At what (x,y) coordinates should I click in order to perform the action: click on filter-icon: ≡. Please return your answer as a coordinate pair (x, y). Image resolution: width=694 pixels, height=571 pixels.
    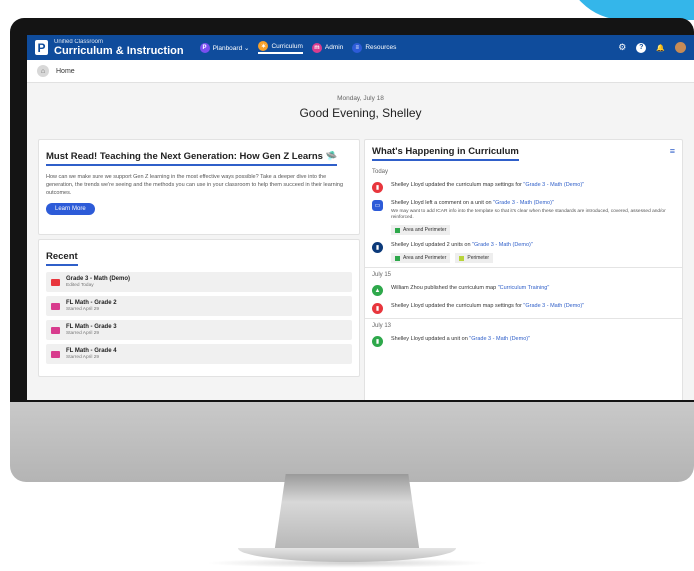
    Looking at the image, I should click on (672, 151).